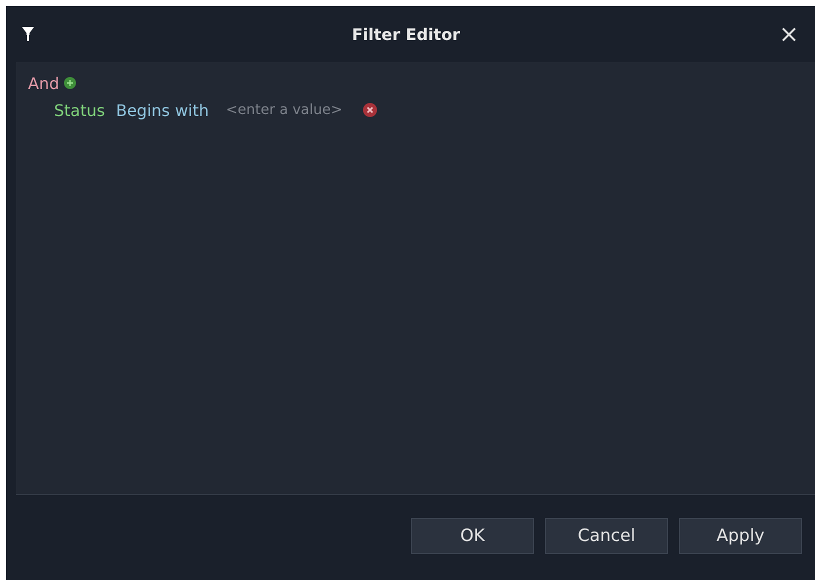  What do you see at coordinates (288, 110) in the screenshot?
I see `value-field: <enter a value>` at bounding box center [288, 110].